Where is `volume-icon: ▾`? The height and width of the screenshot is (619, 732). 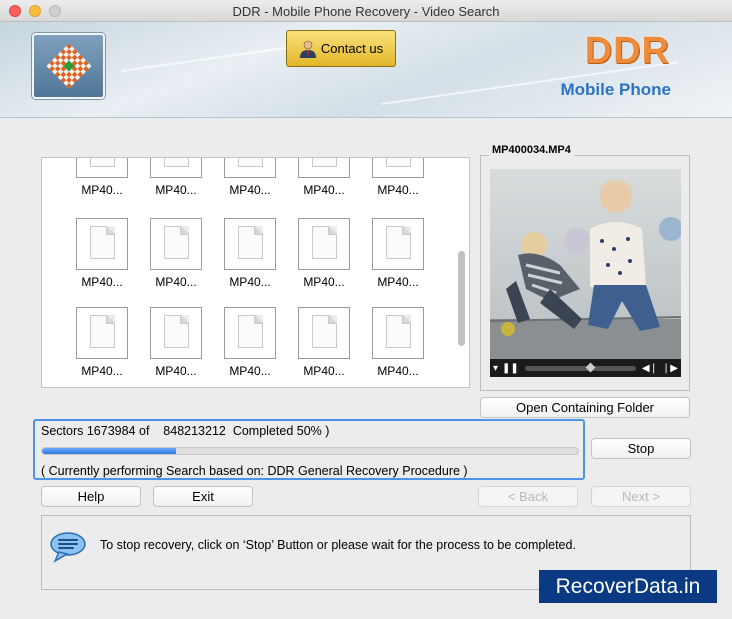 volume-icon: ▾ is located at coordinates (495, 368).